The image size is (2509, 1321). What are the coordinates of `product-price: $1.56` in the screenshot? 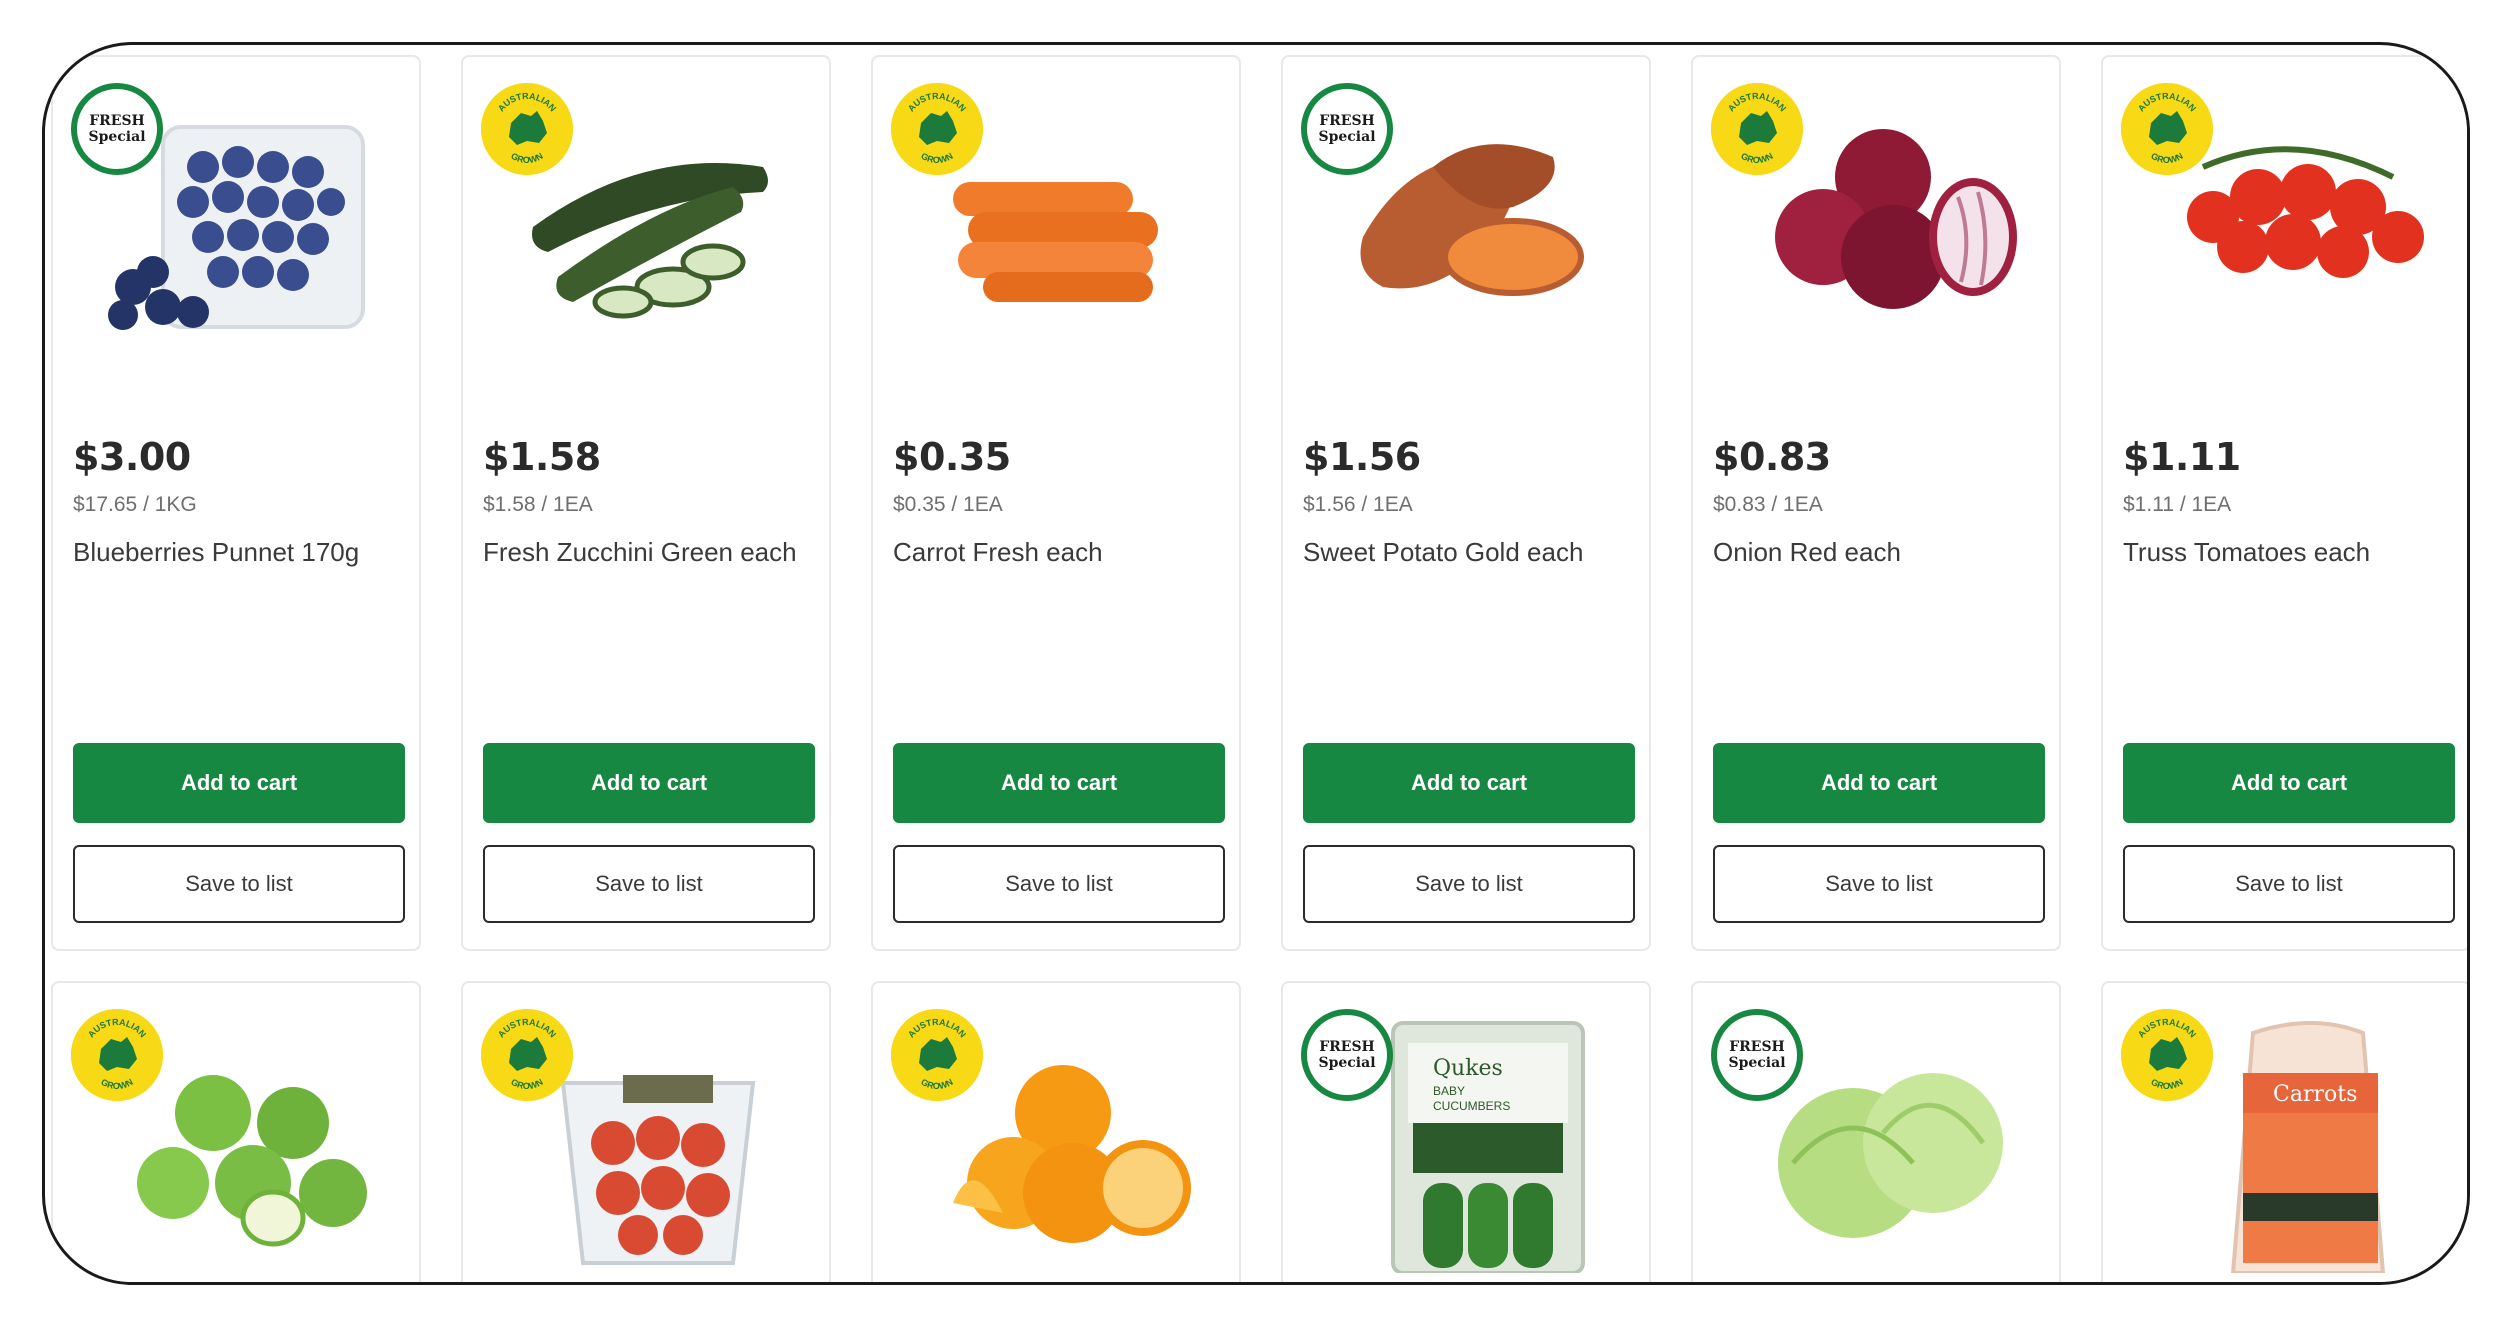 It's located at (1362, 457).